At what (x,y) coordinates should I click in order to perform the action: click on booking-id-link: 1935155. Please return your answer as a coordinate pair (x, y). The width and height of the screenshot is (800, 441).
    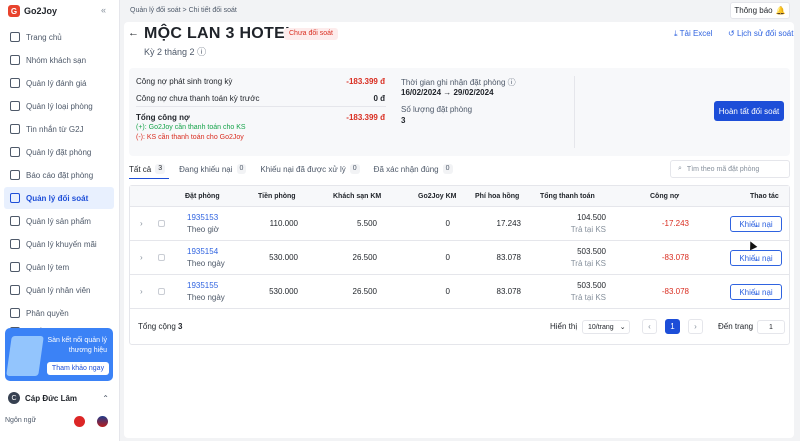
    Looking at the image, I should click on (202, 285).